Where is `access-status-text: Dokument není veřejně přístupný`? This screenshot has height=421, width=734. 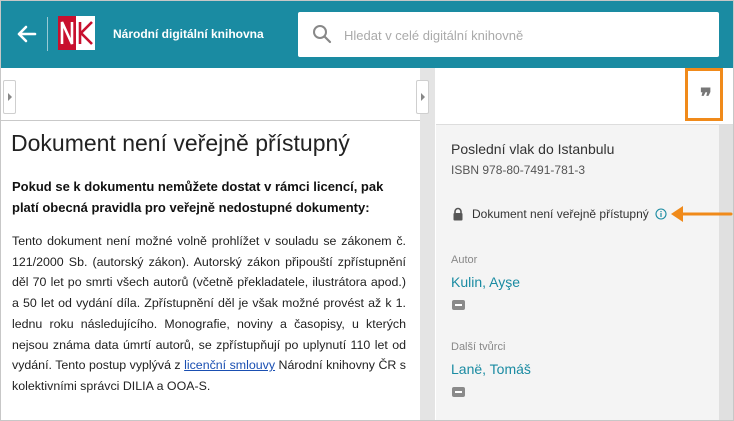
access-status-text: Dokument není veřejně přístupný is located at coordinates (560, 214).